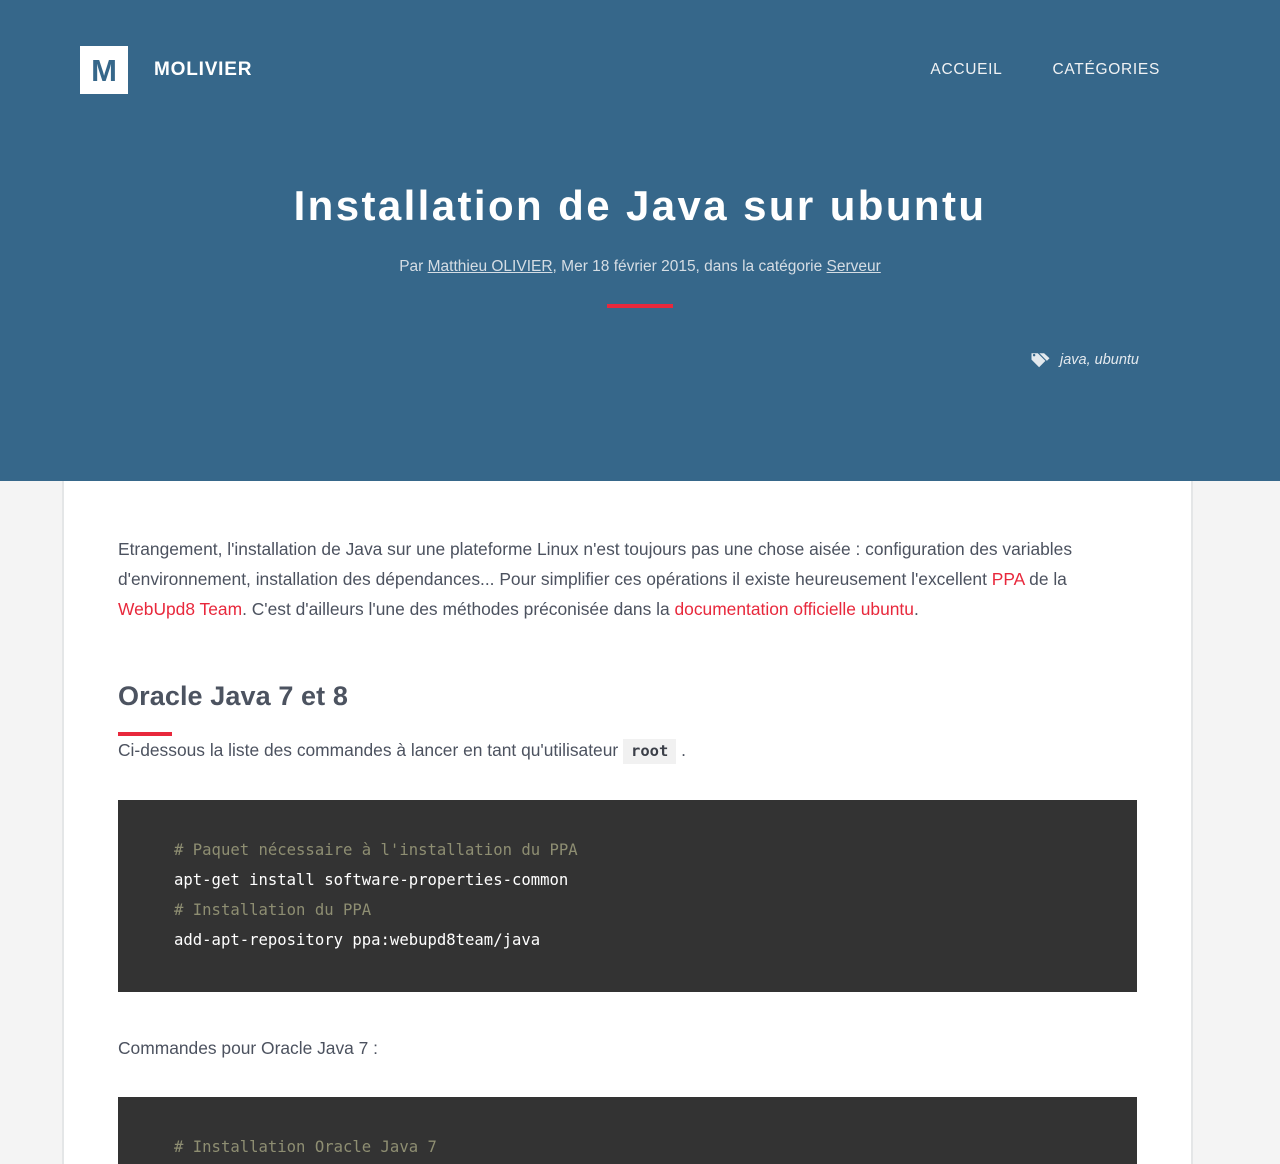 Image resolution: width=1280 pixels, height=1164 pixels. Describe the element at coordinates (490, 266) in the screenshot. I see `post-author-link: Matthieu OLIVIER` at that location.